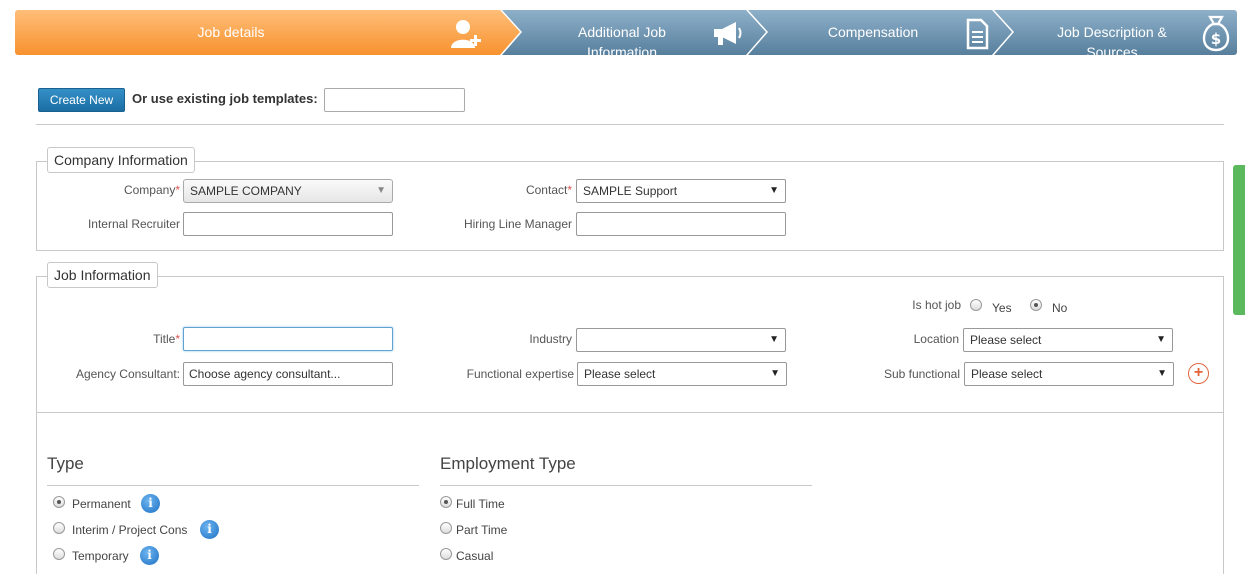  Describe the element at coordinates (121, 160) in the screenshot. I see `company-information-legend: Company Information` at that location.